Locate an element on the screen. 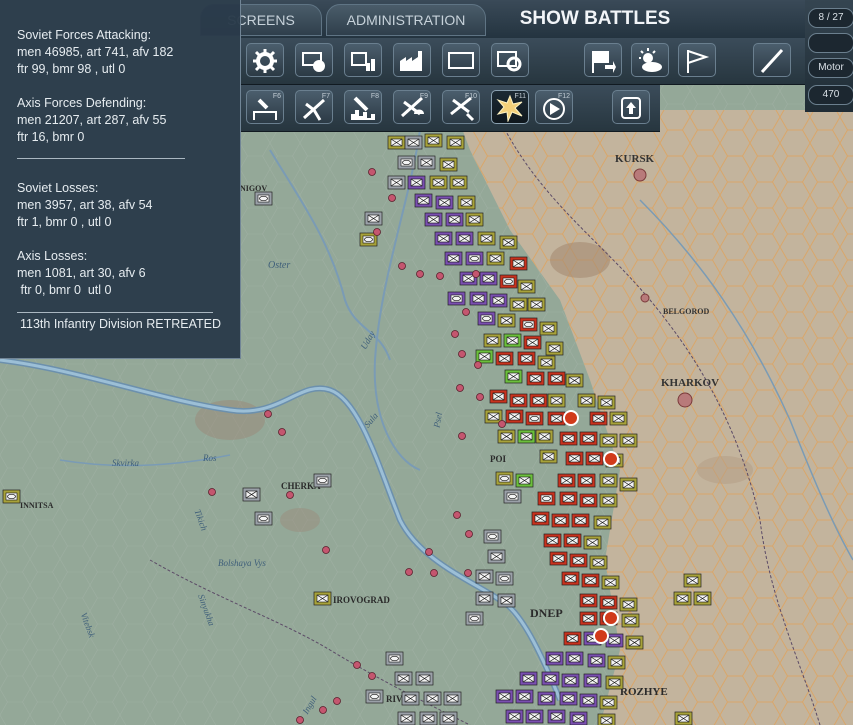 The height and width of the screenshot is (725, 853). gear-button is located at coordinates (265, 60).